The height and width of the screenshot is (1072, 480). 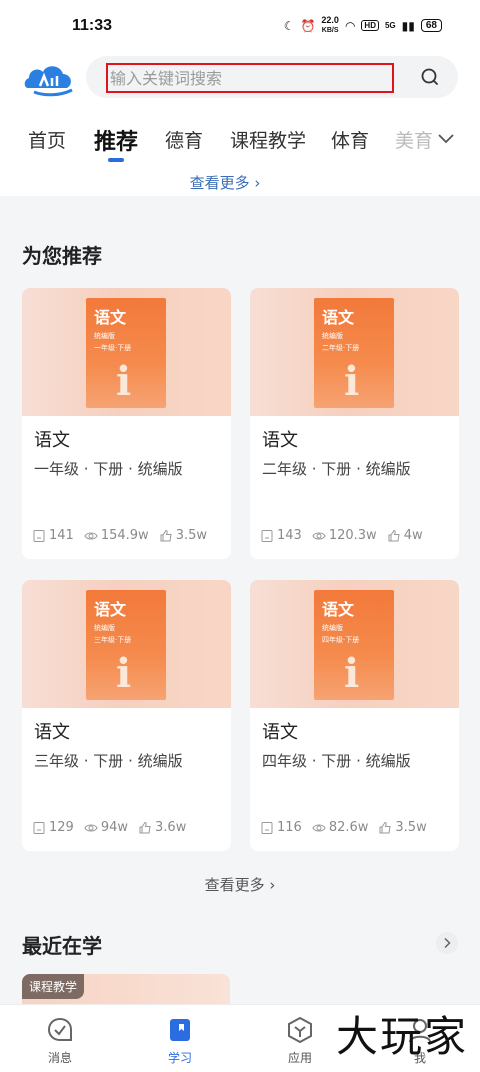 I want to click on status-icons: ☾ ⏰ 22.0 KB/S ◠ HD 5G ▮▮ 68, so click(x=363, y=25).